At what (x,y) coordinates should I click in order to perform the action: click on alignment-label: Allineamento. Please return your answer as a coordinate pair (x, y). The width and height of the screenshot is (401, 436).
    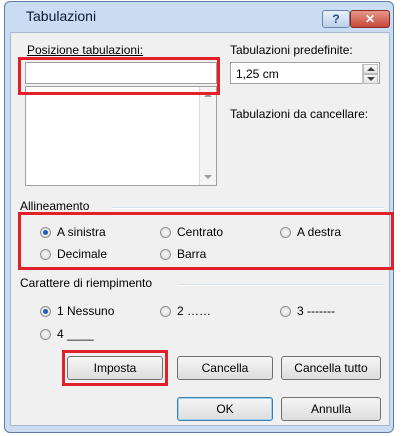
    Looking at the image, I should click on (55, 206).